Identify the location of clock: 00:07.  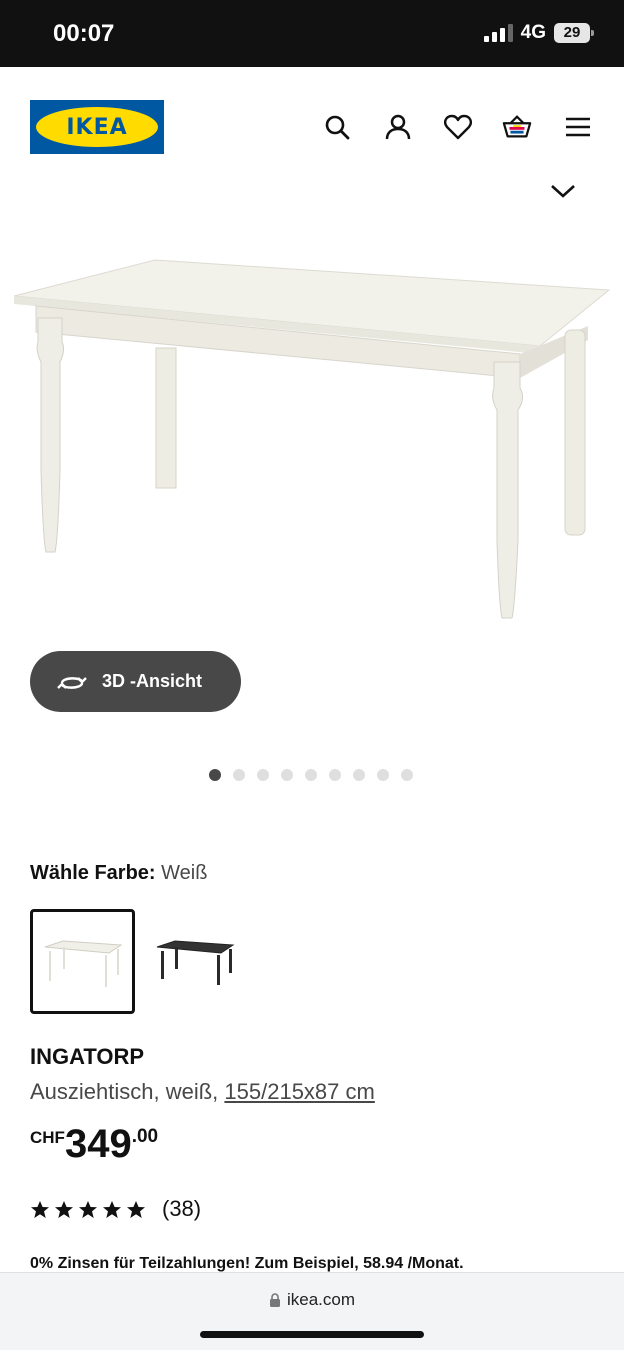
(84, 33).